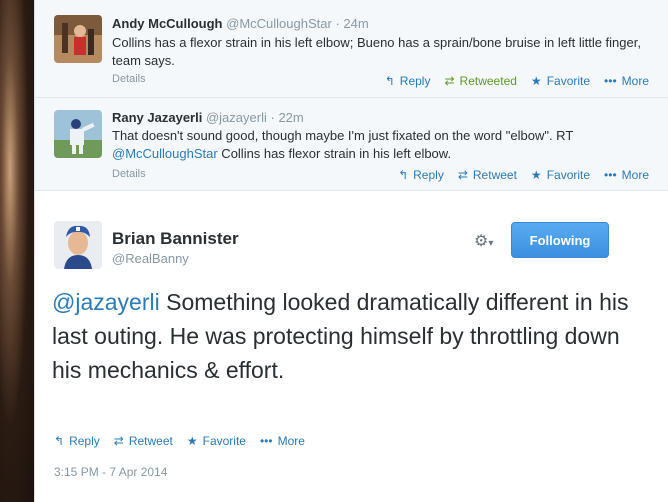 The height and width of the screenshot is (502, 668). Describe the element at coordinates (290, 117) in the screenshot. I see `tweet-time: 22m` at that location.